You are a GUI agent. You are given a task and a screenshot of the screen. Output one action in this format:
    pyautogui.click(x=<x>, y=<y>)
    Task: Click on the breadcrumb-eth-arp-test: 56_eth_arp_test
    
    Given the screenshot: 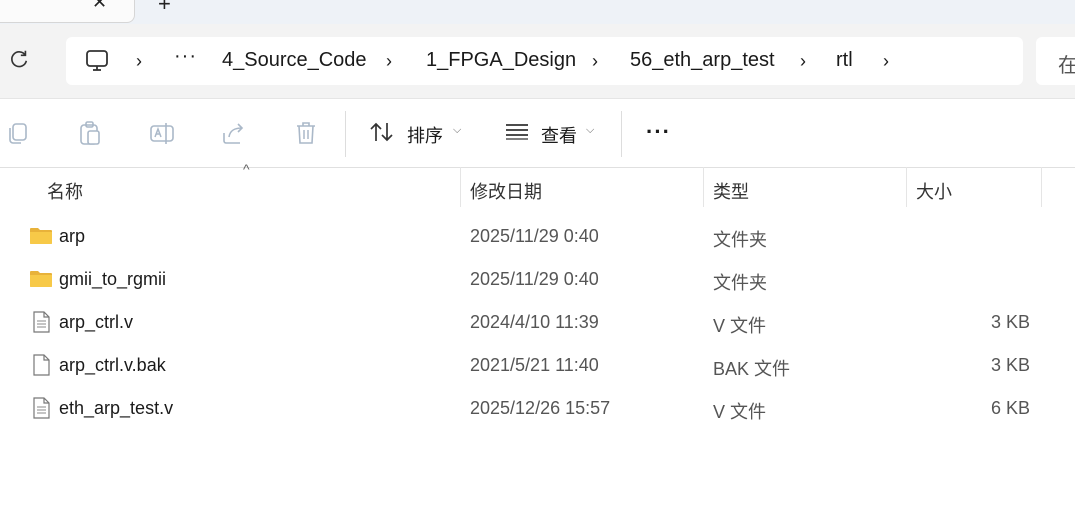 What is the action you would take?
    pyautogui.click(x=702, y=60)
    